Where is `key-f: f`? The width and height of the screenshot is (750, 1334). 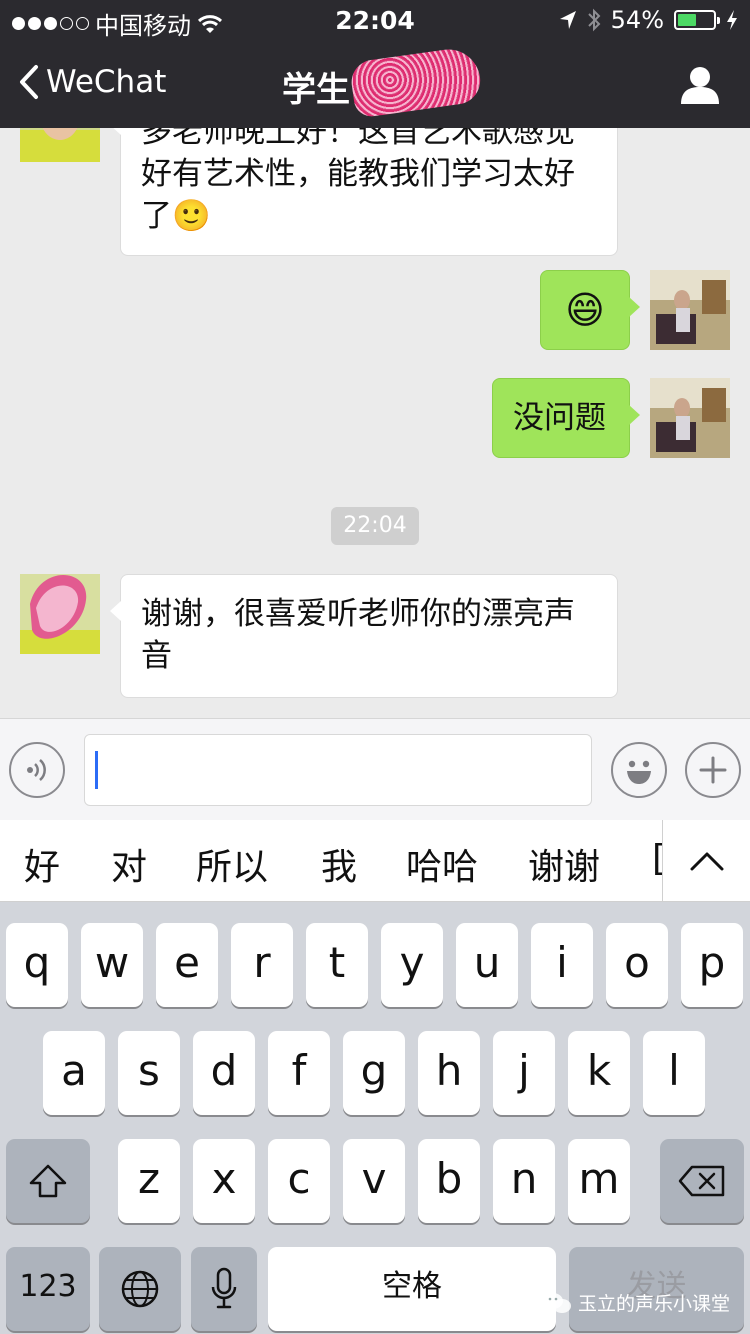 key-f: f is located at coordinates (299, 1073).